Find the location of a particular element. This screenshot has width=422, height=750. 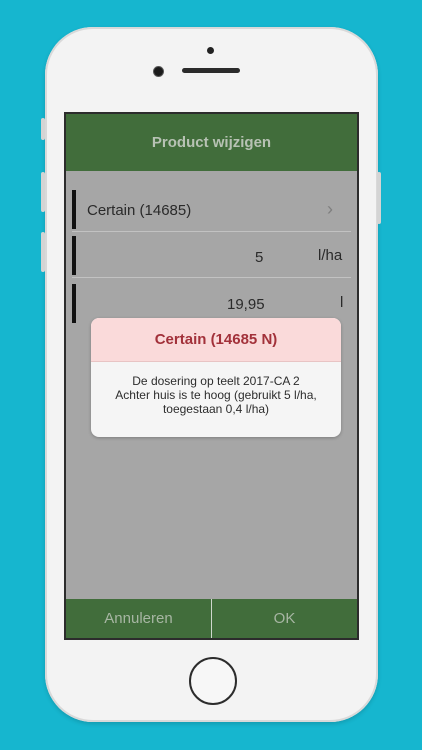

dialog-line: De dosering op teelt 2017-CA 2 is located at coordinates (216, 381).